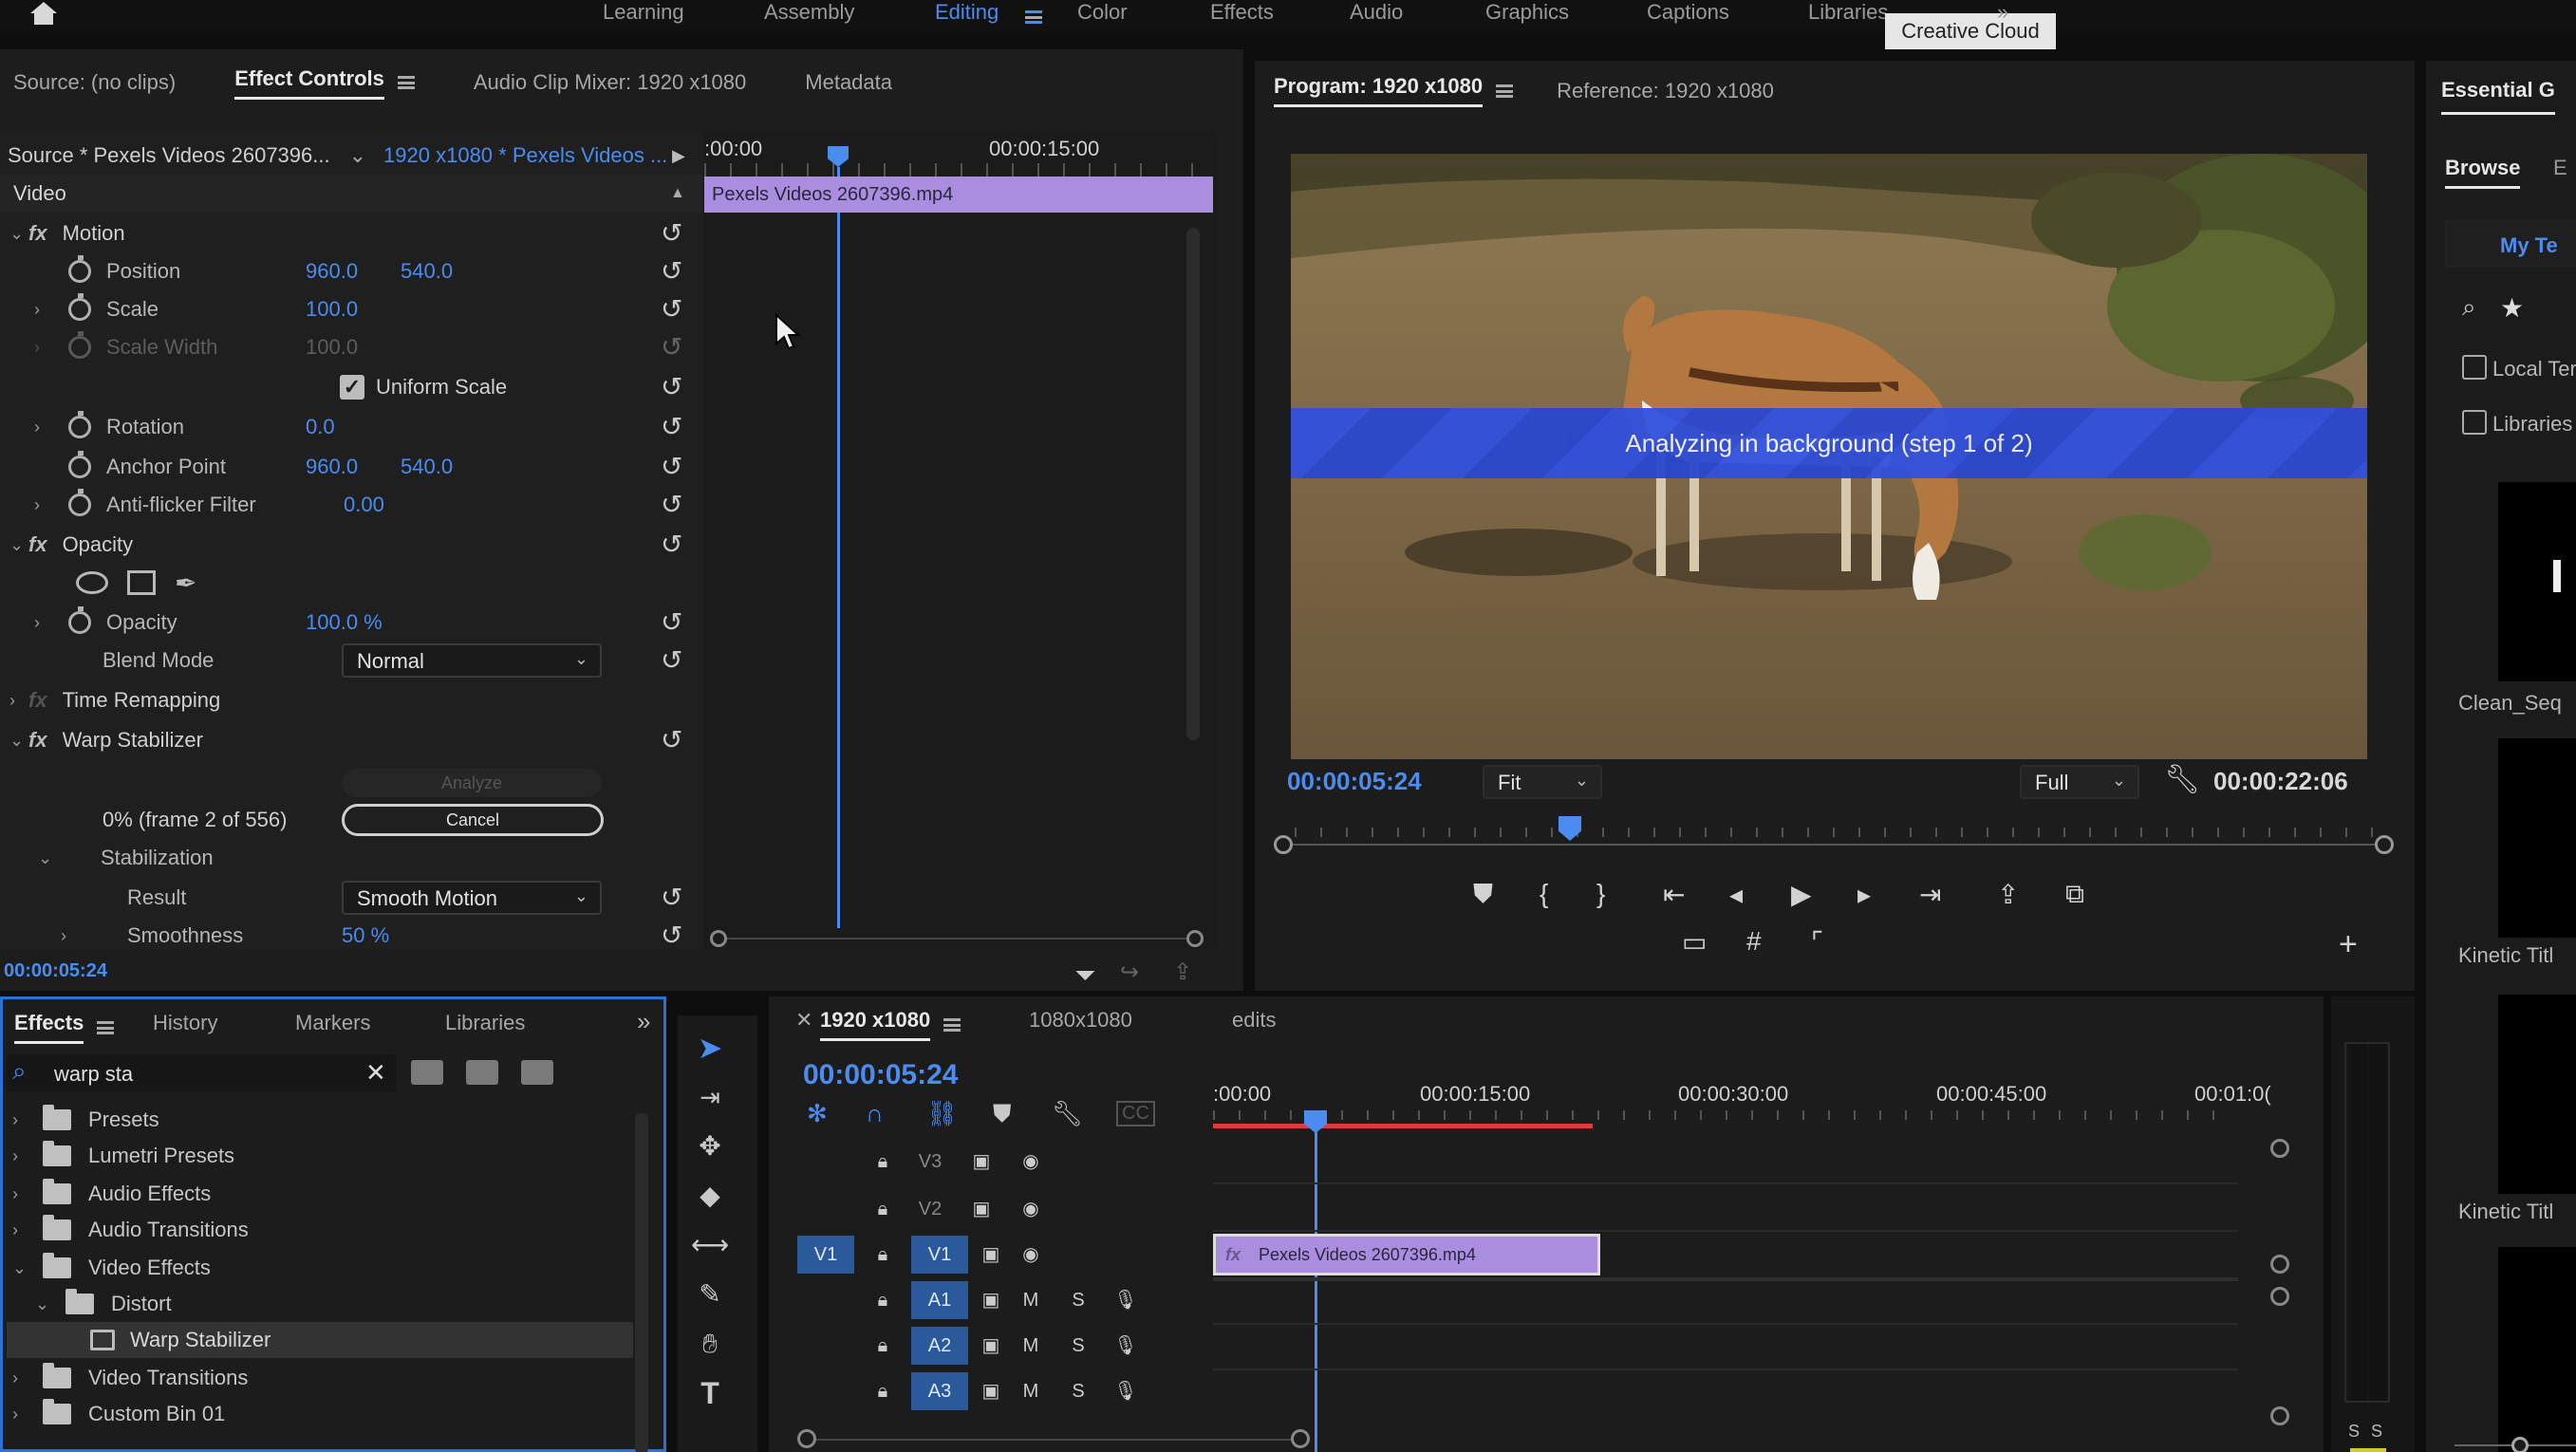 The width and height of the screenshot is (2576, 1452). I want to click on scrollbar-handle, so click(2557, 576).